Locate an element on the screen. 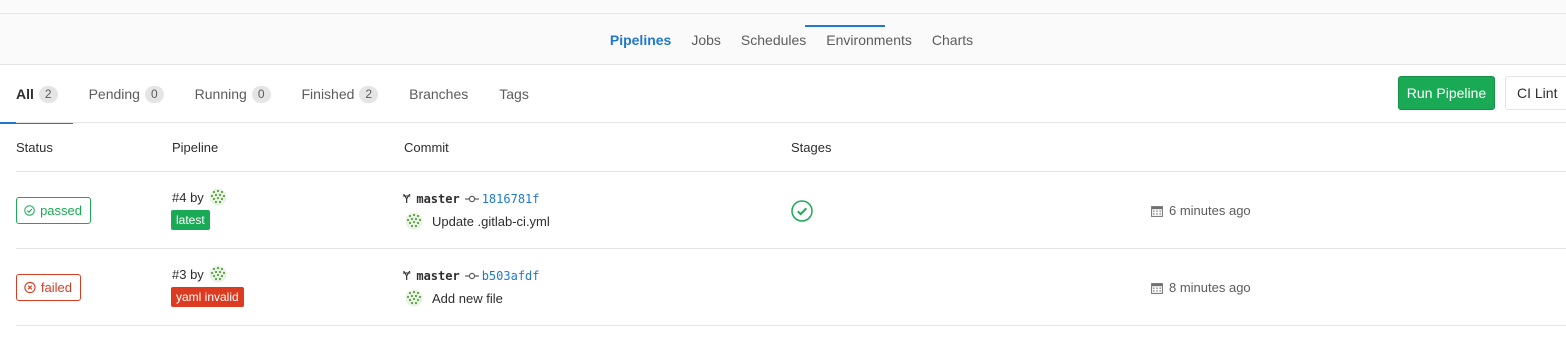 This screenshot has height=362, width=1566. tabs-divider is located at coordinates (791, 122).